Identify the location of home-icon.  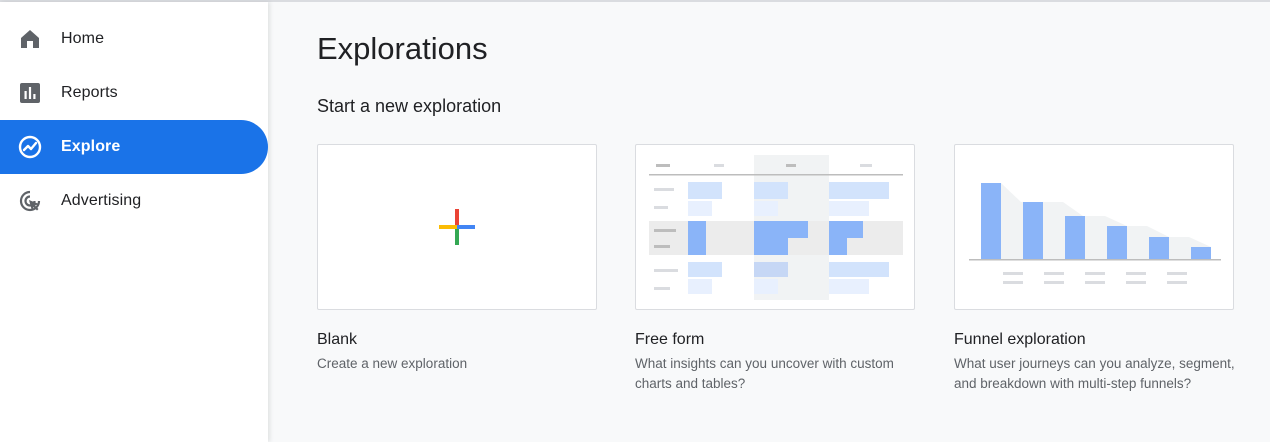
(30, 39).